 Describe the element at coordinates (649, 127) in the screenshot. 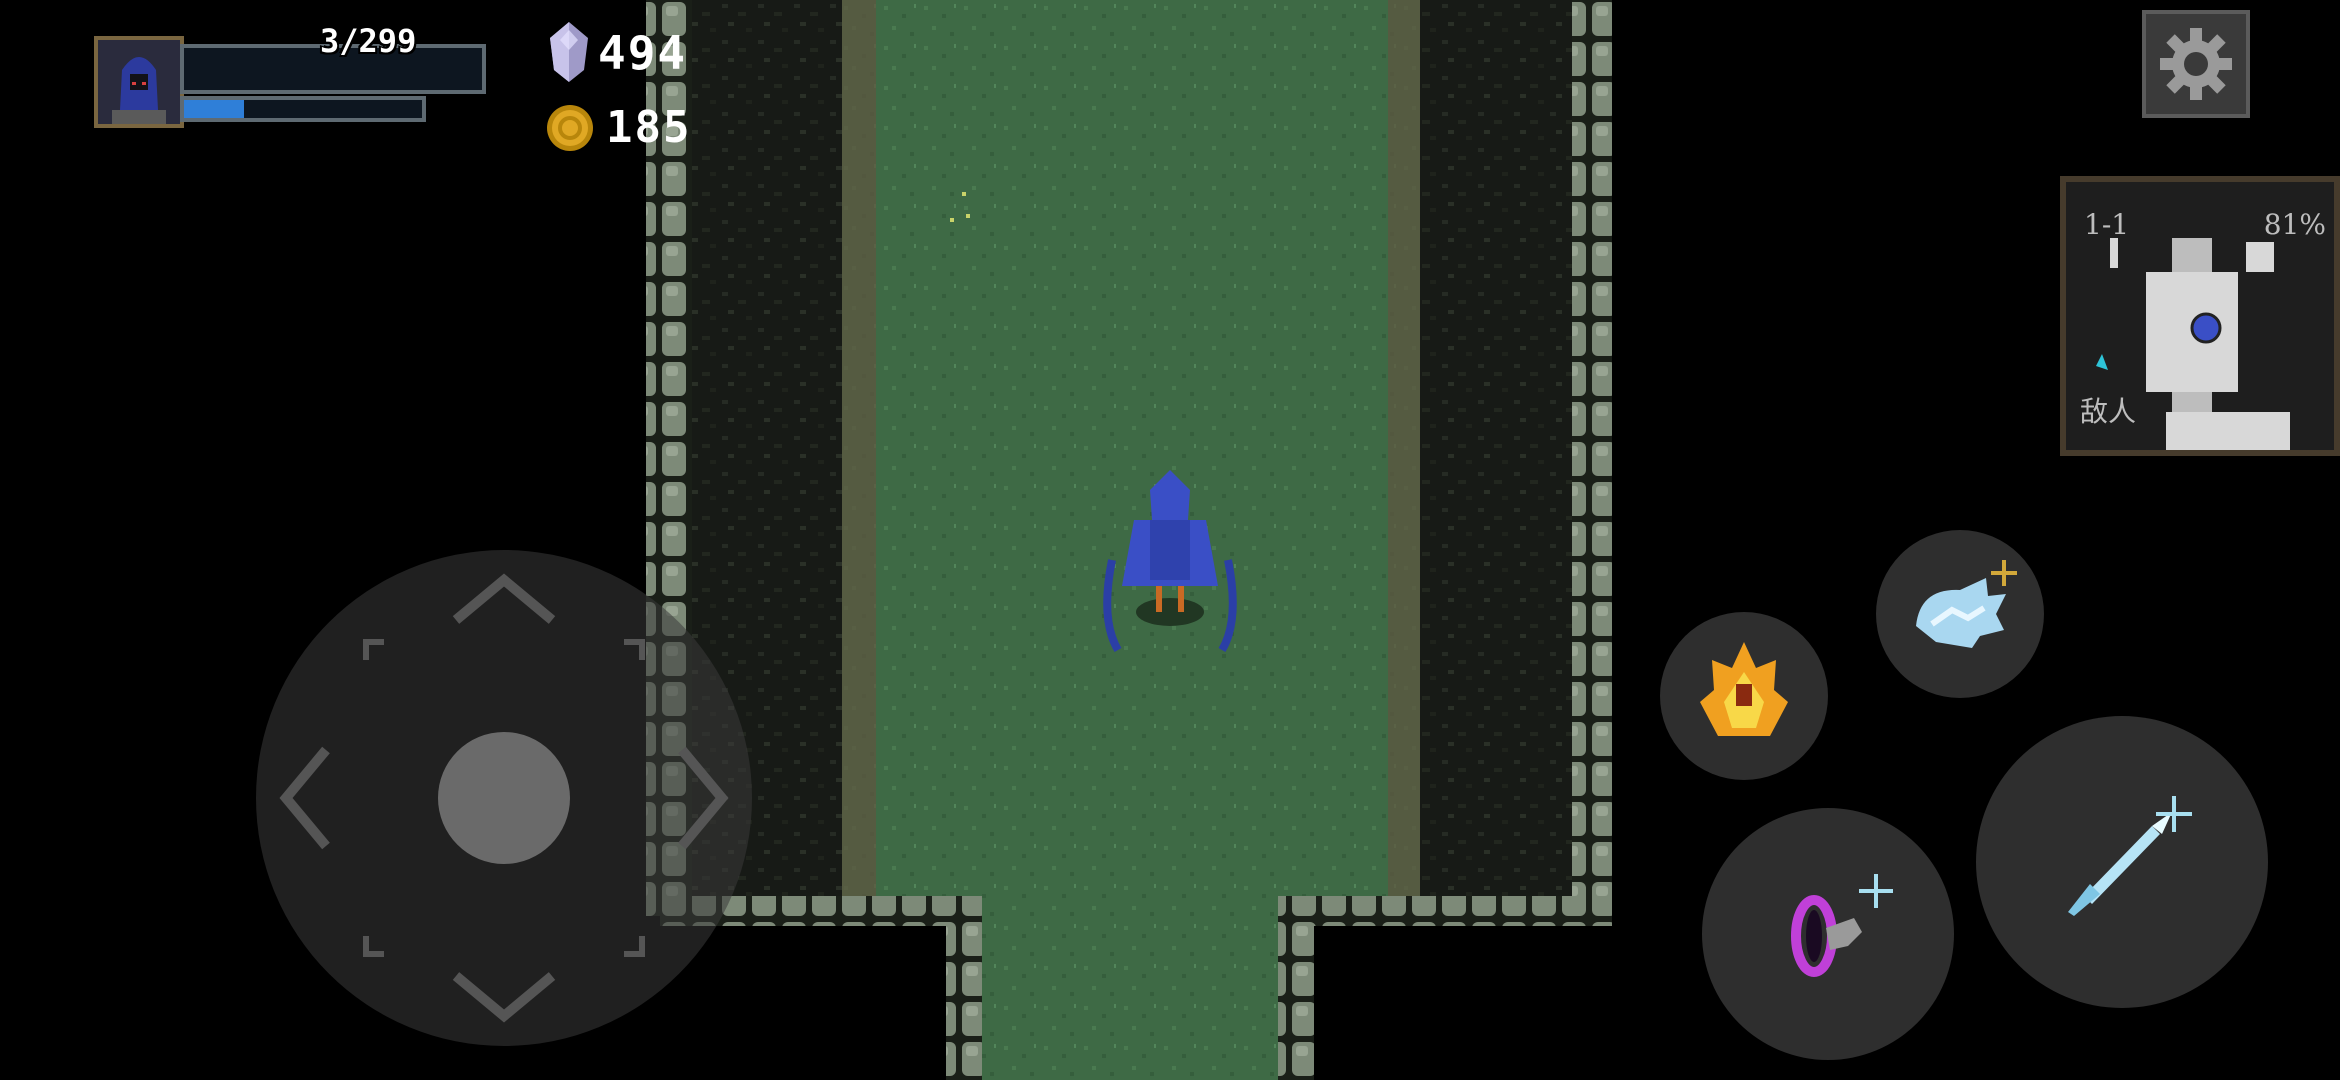

I see `coin-count: 185` at that location.